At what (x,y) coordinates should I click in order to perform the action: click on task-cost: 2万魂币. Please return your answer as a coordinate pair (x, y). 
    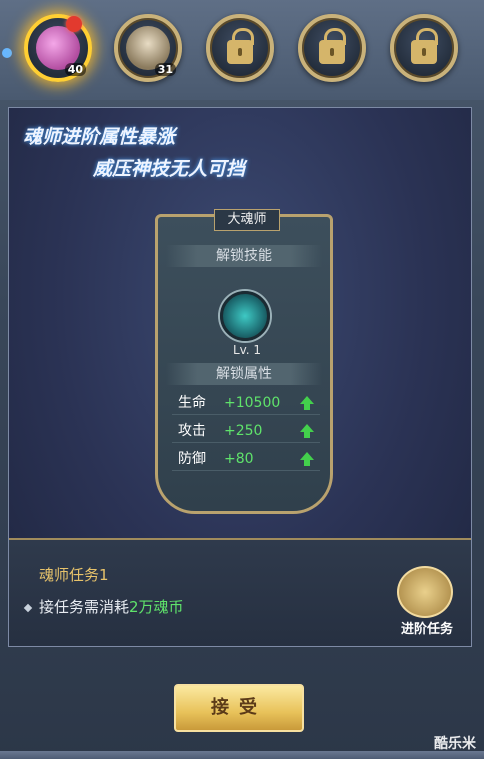
    Looking at the image, I should click on (156, 607).